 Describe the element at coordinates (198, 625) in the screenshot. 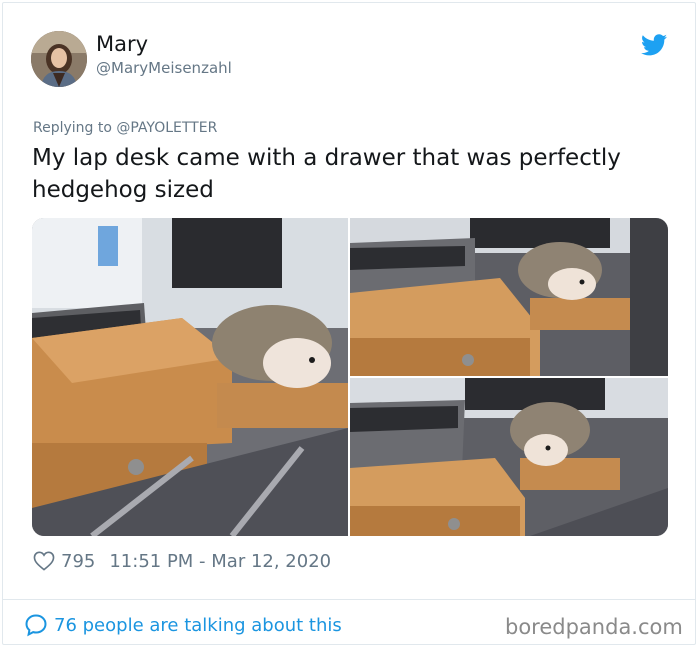

I see `conversation-text: 76 people are talking about this` at that location.